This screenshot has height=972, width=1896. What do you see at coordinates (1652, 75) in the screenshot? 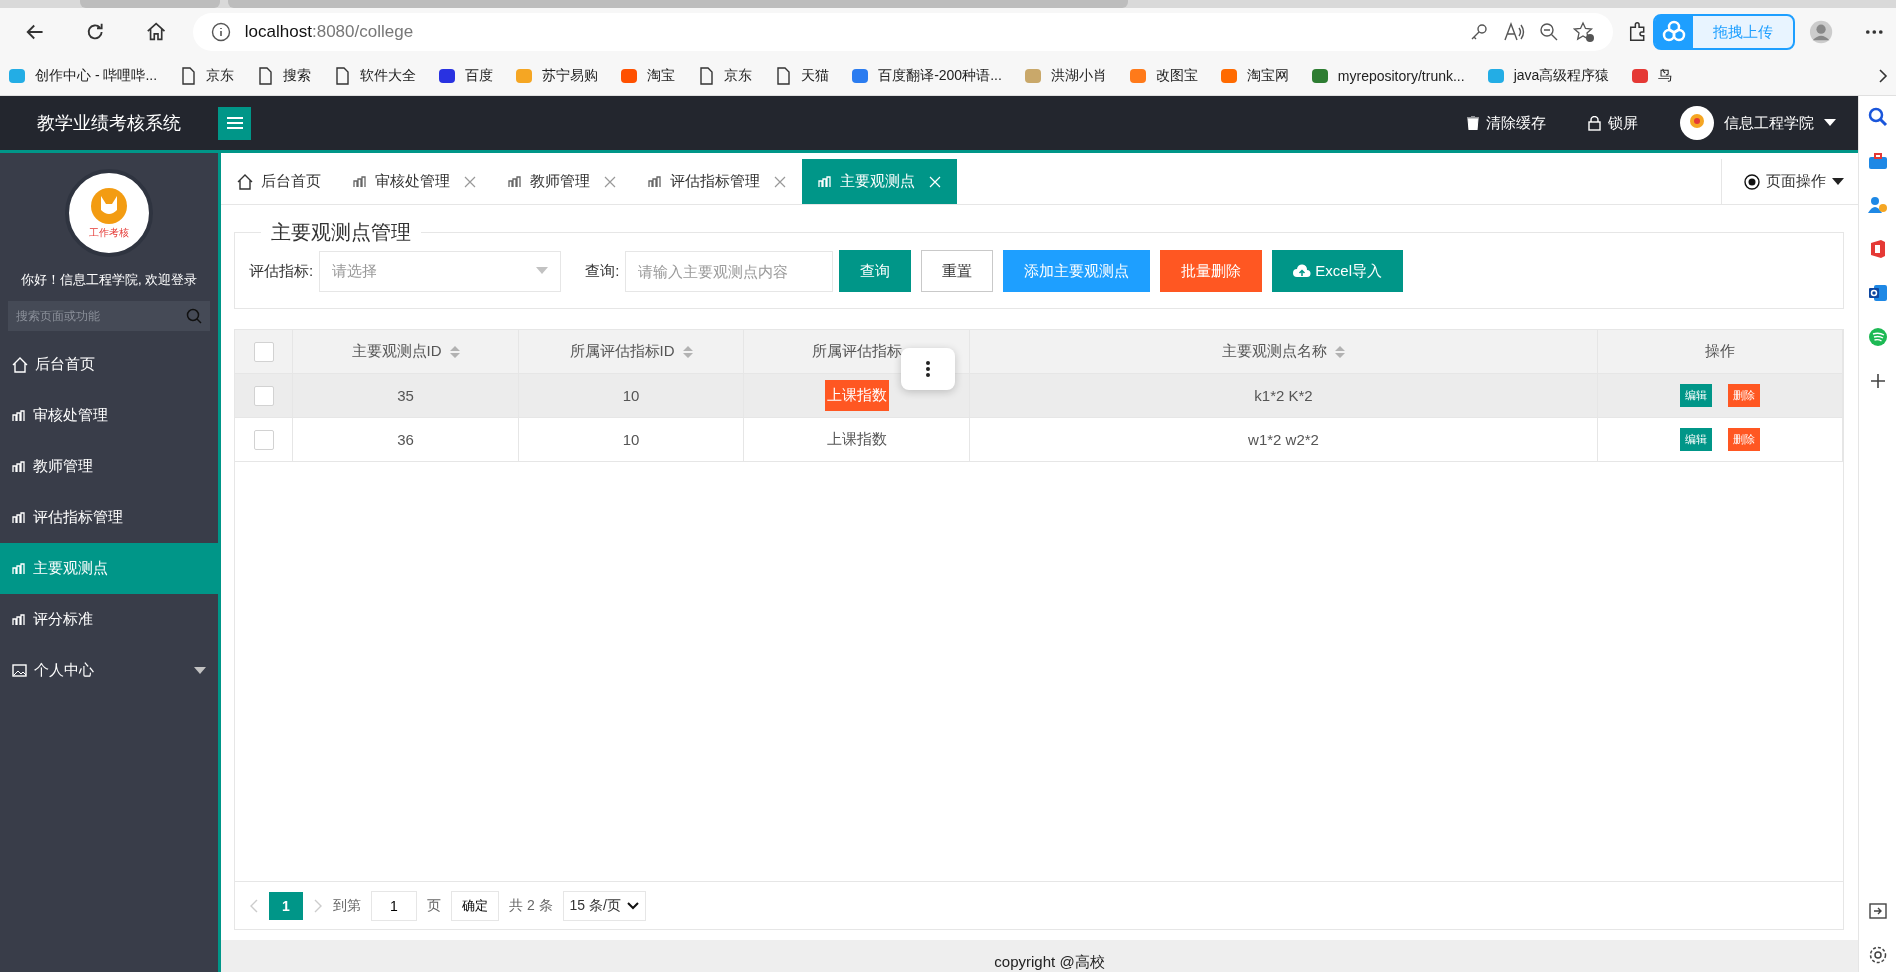
I see `bookmark: 鸟` at bounding box center [1652, 75].